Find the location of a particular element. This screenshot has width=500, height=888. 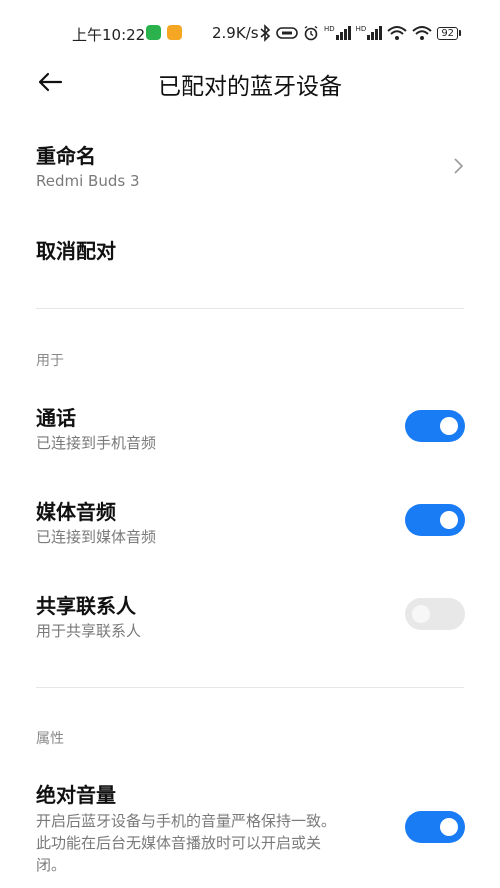

call-toggle is located at coordinates (435, 426).